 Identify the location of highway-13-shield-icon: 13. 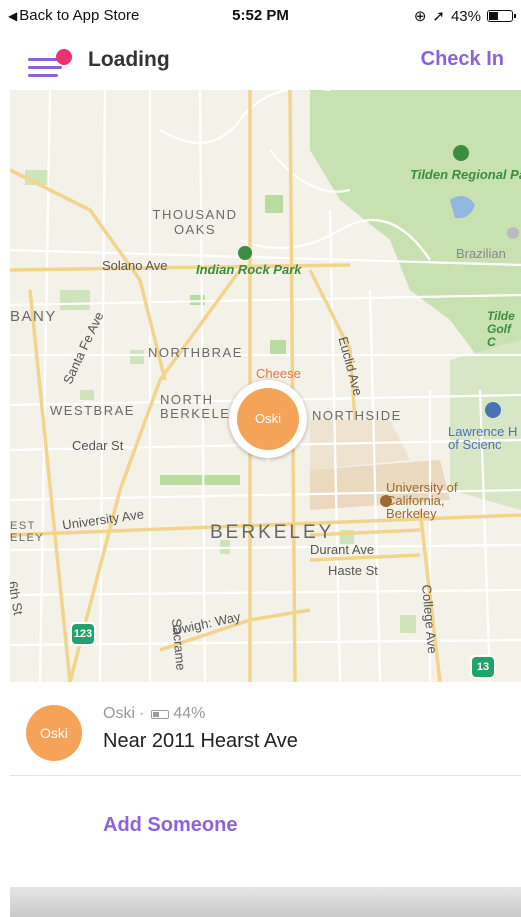
(483, 667).